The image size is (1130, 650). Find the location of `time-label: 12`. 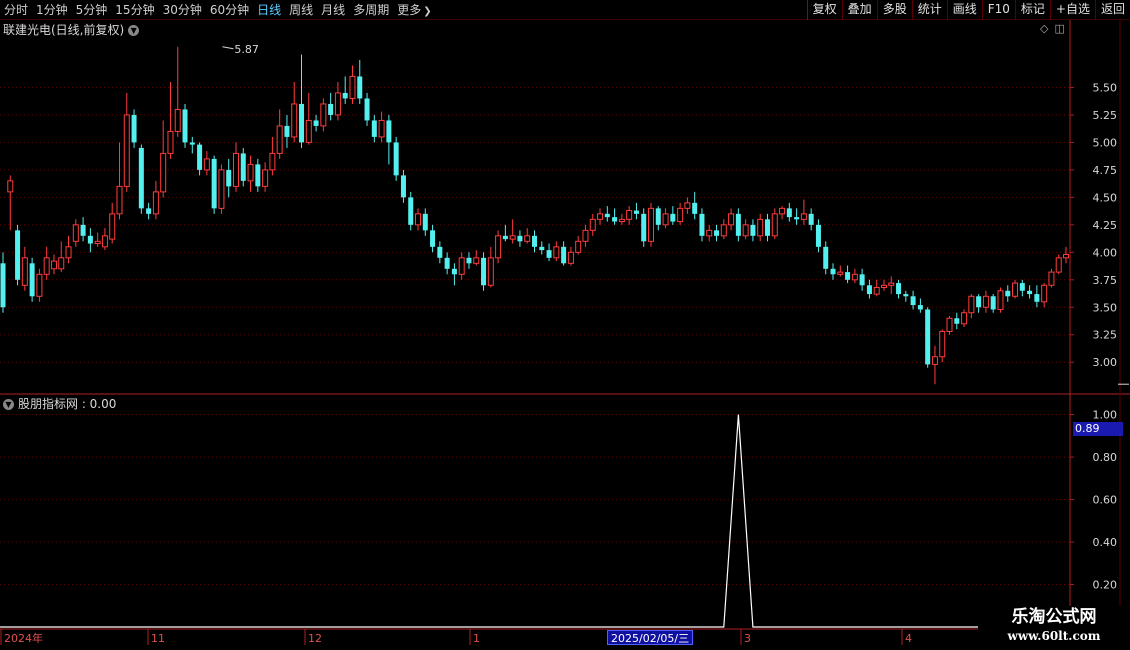

time-label: 12 is located at coordinates (315, 638).